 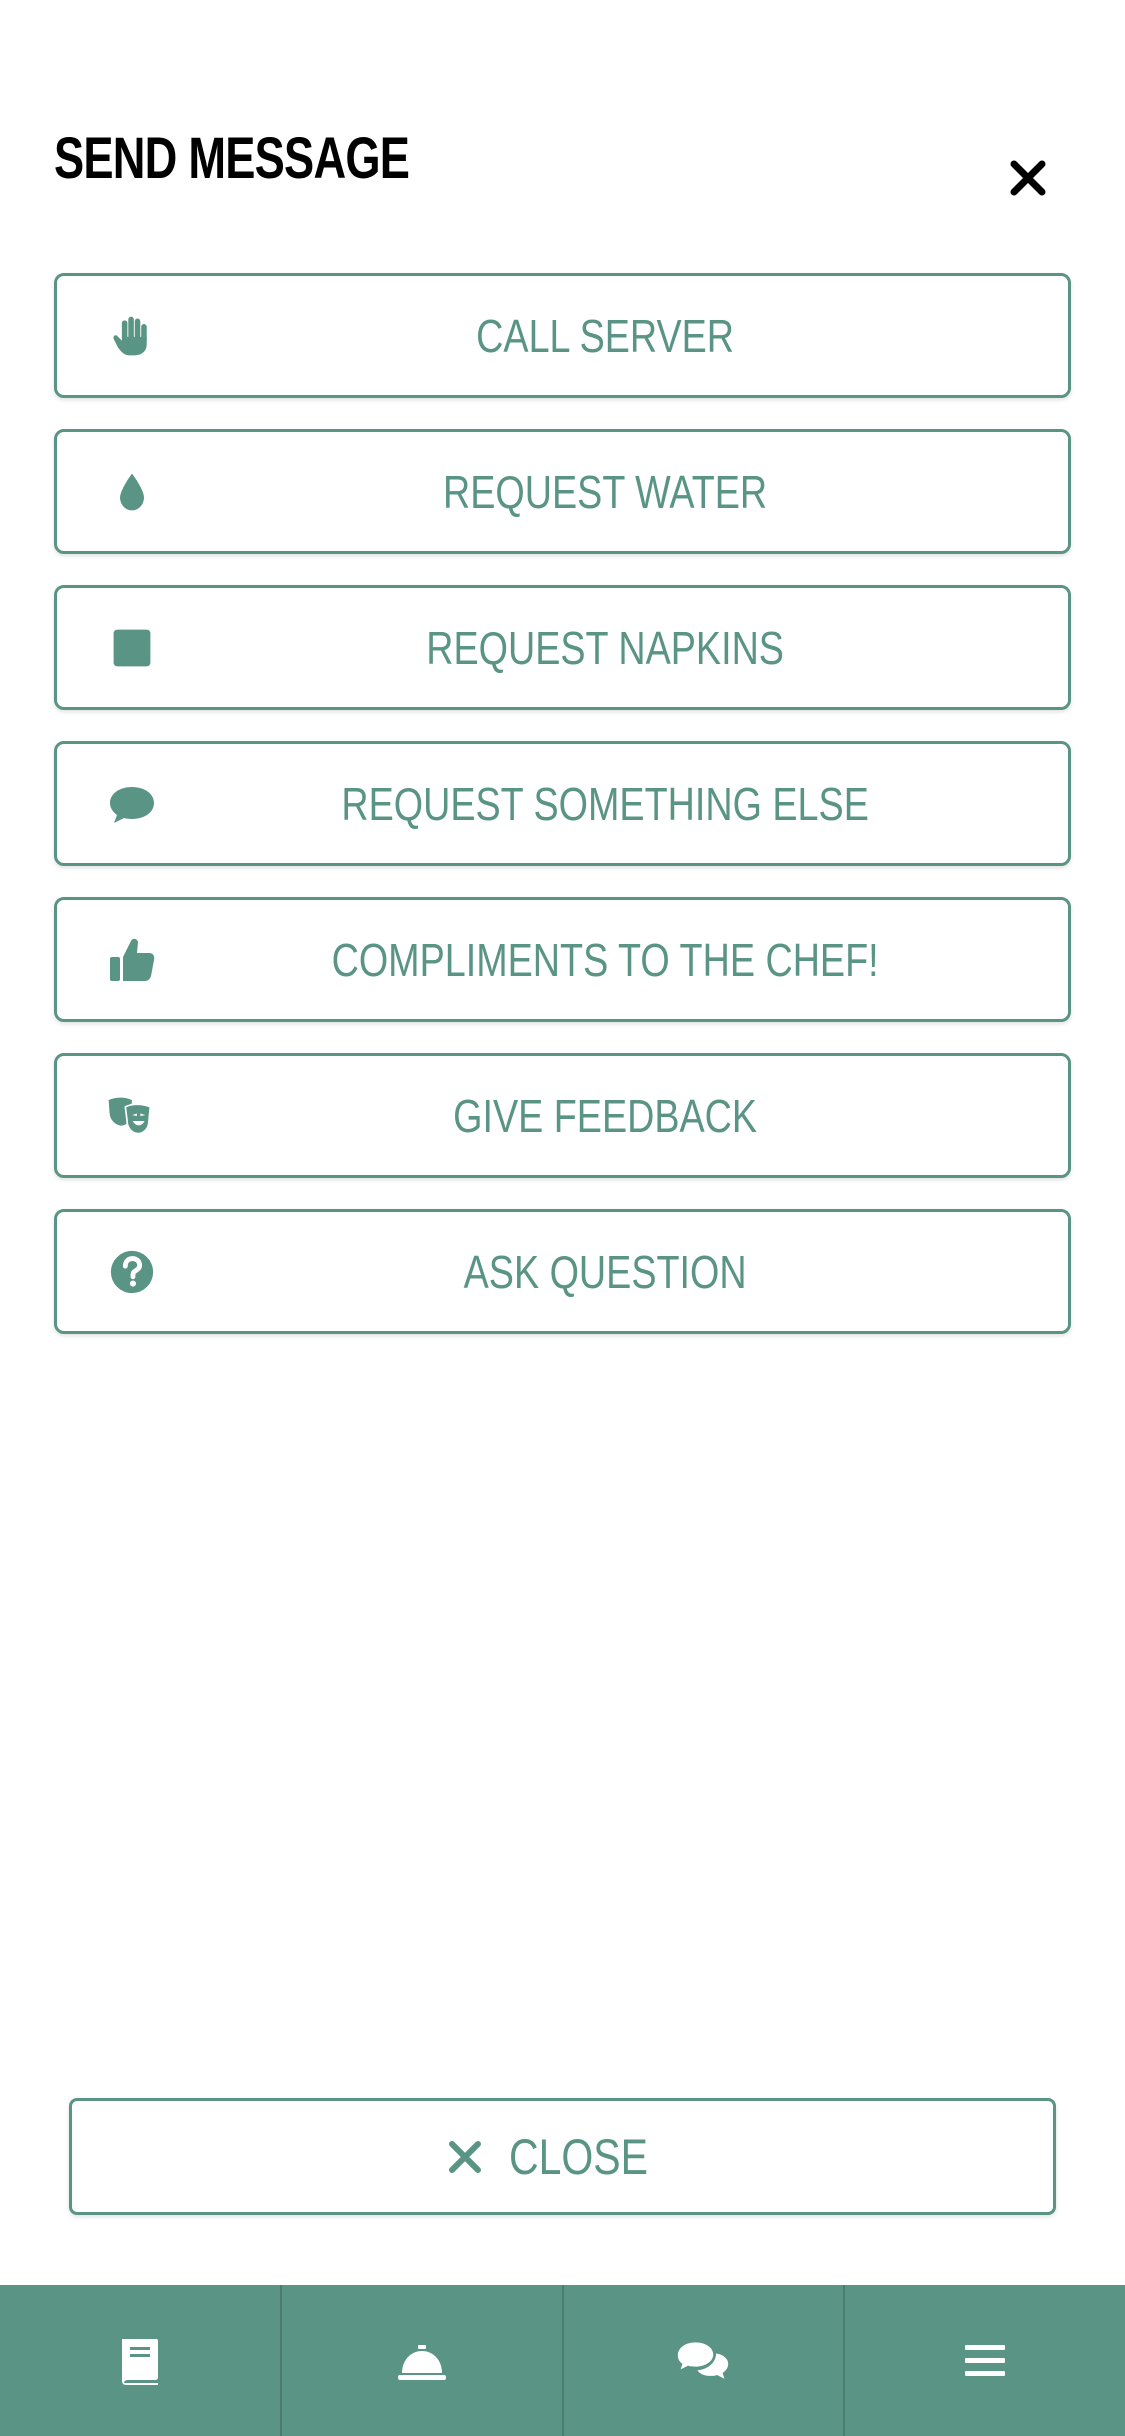 I want to click on hand-icon, so click(x=132, y=336).